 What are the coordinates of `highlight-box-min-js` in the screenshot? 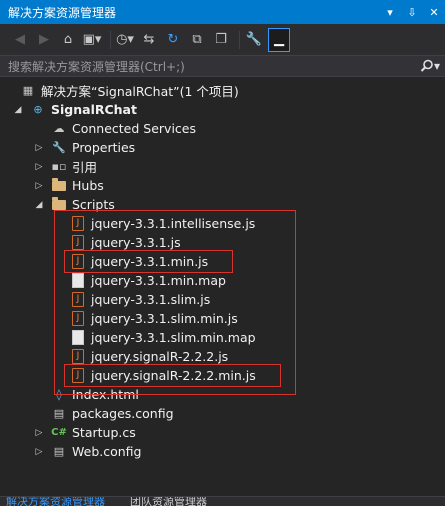 It's located at (148, 261).